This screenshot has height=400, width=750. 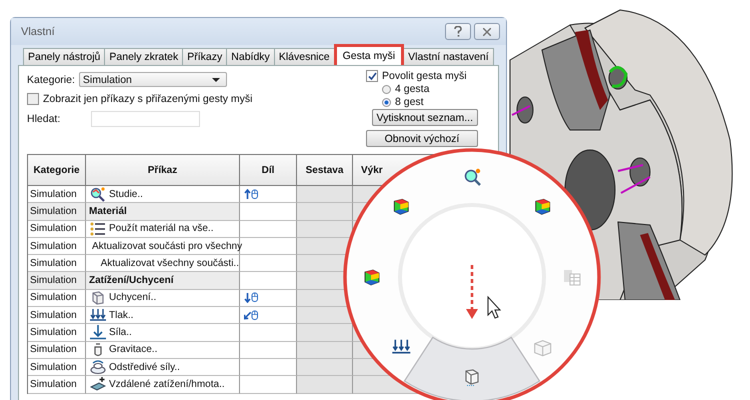 I want to click on remote-load-icon, so click(x=98, y=384).